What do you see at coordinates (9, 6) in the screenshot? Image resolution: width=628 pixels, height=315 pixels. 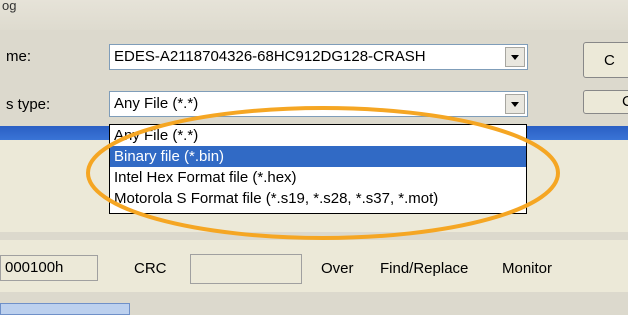 I see `top-fragment-text: og` at bounding box center [9, 6].